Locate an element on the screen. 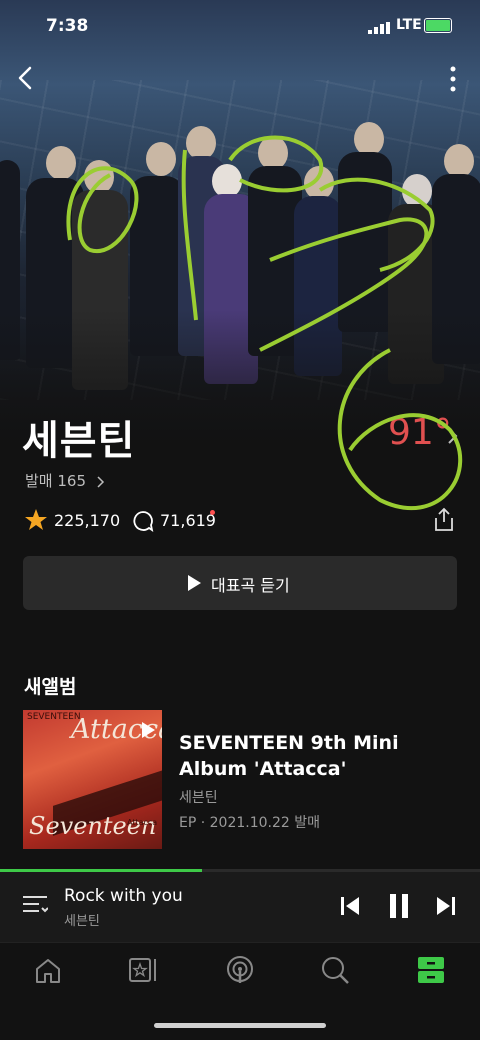 The width and height of the screenshot is (480, 1040). artist-name: 세븐틴 is located at coordinates (79, 441).